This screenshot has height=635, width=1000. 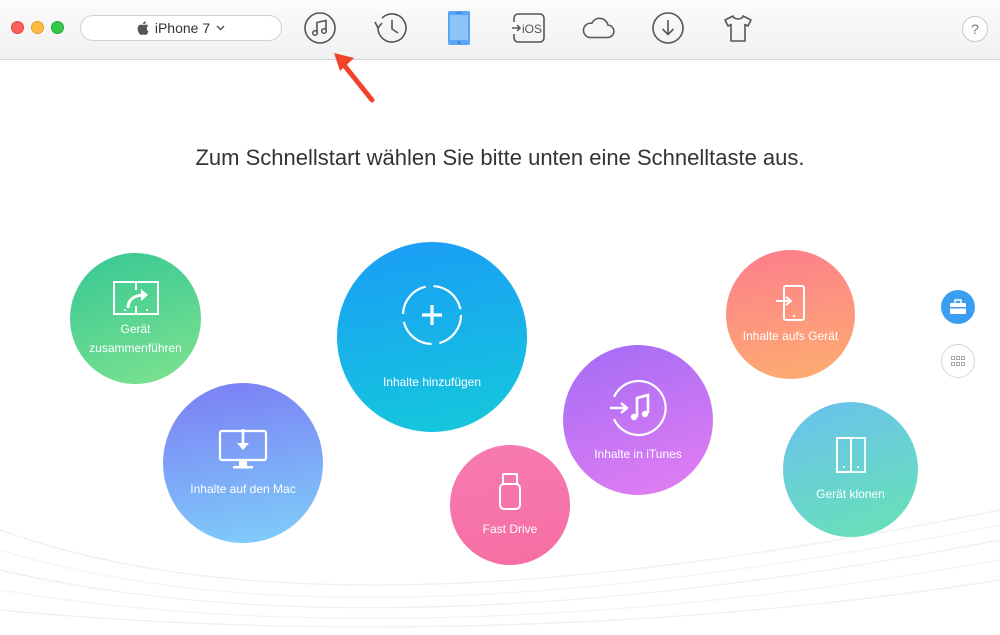 I want to click on content-to-itunes-label: Inhalte in iTunes, so click(x=638, y=453).